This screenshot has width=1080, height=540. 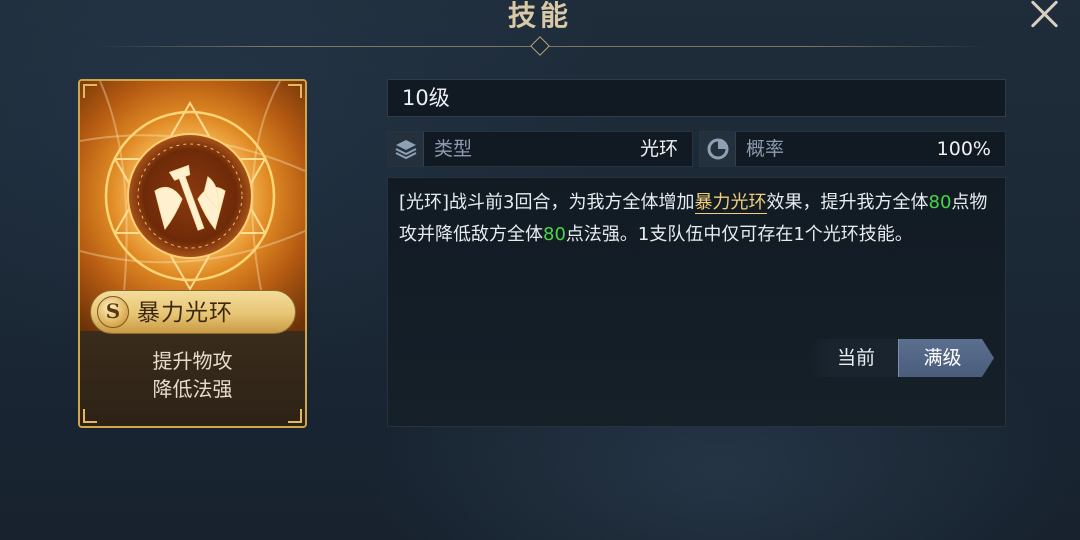 I want to click on pie-chart-icon, so click(x=718, y=149).